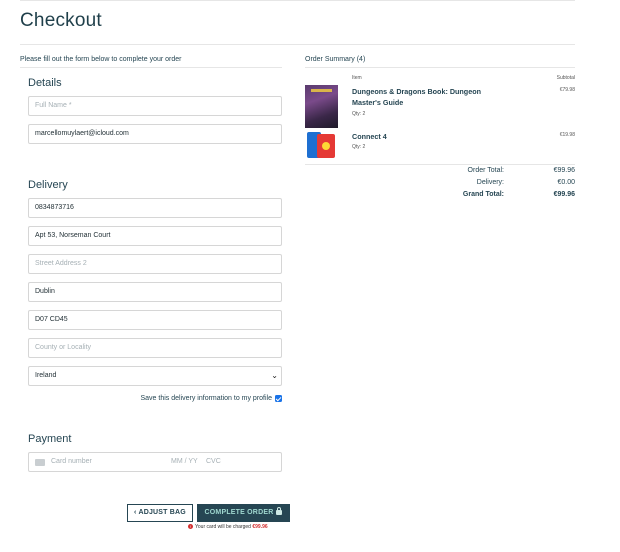 The width and height of the screenshot is (620, 552). Describe the element at coordinates (490, 182) in the screenshot. I see `delivery-label: Delivery:` at that location.